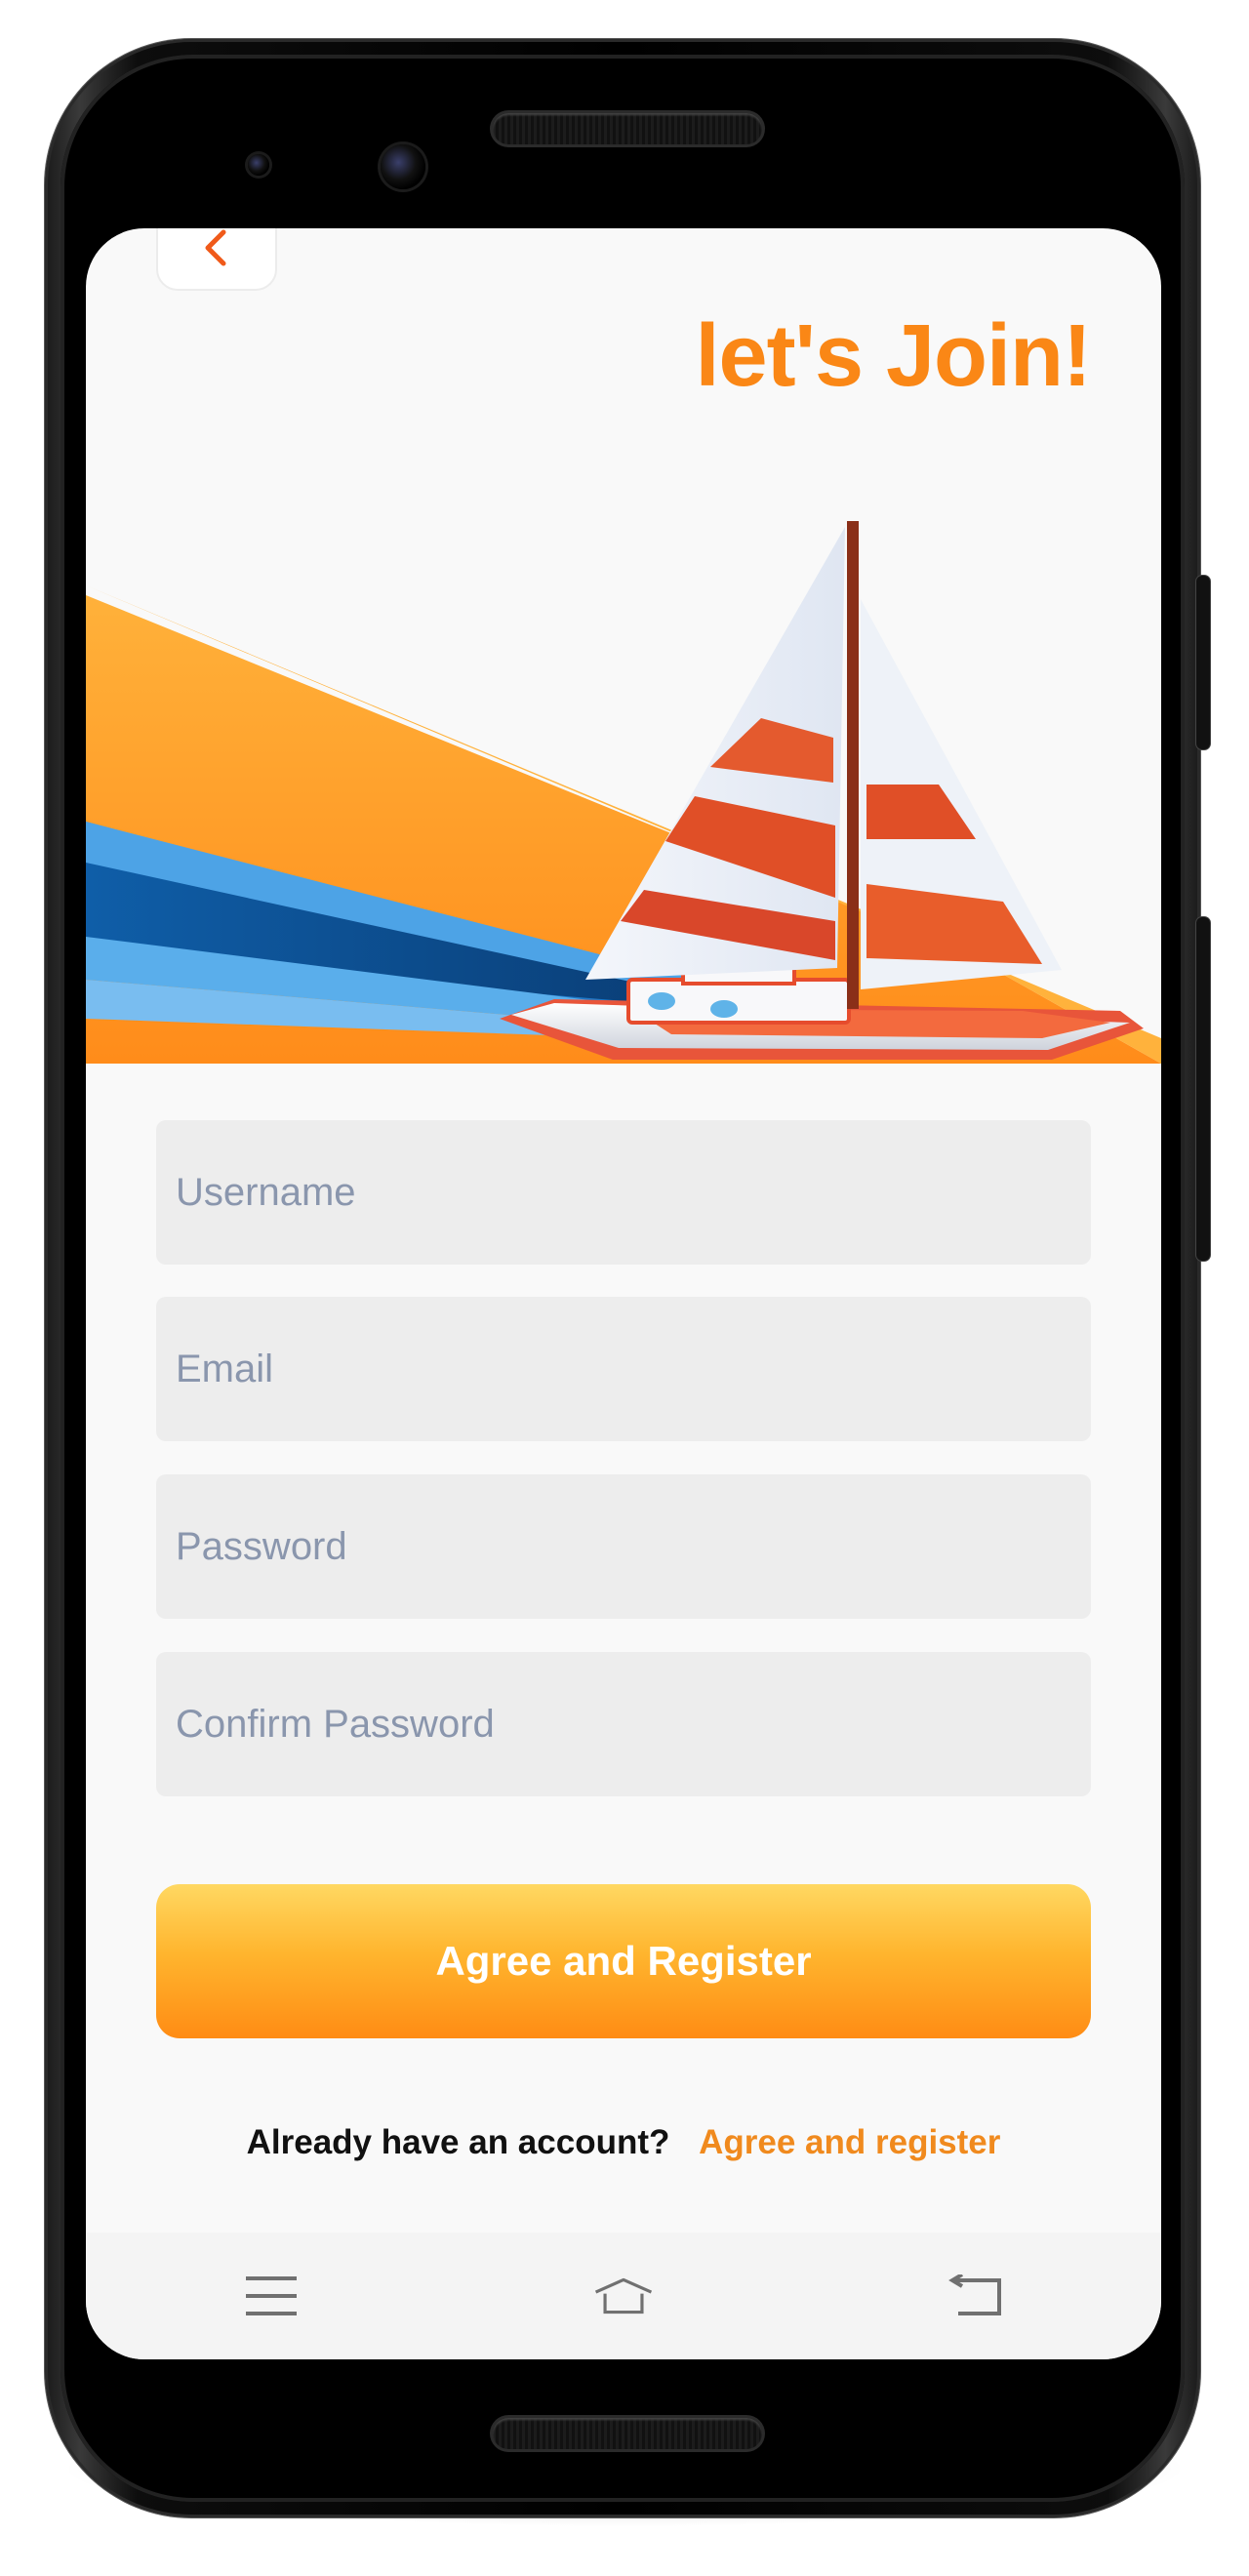 This screenshot has width=1249, height=2576. What do you see at coordinates (215, 247) in the screenshot?
I see `chevron-left-icon` at bounding box center [215, 247].